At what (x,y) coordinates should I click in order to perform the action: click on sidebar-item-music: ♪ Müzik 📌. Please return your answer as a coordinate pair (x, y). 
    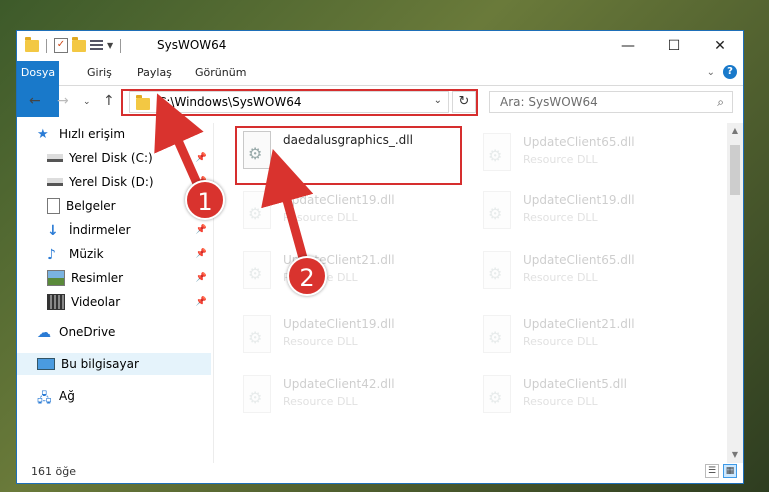
    Looking at the image, I should click on (114, 254).